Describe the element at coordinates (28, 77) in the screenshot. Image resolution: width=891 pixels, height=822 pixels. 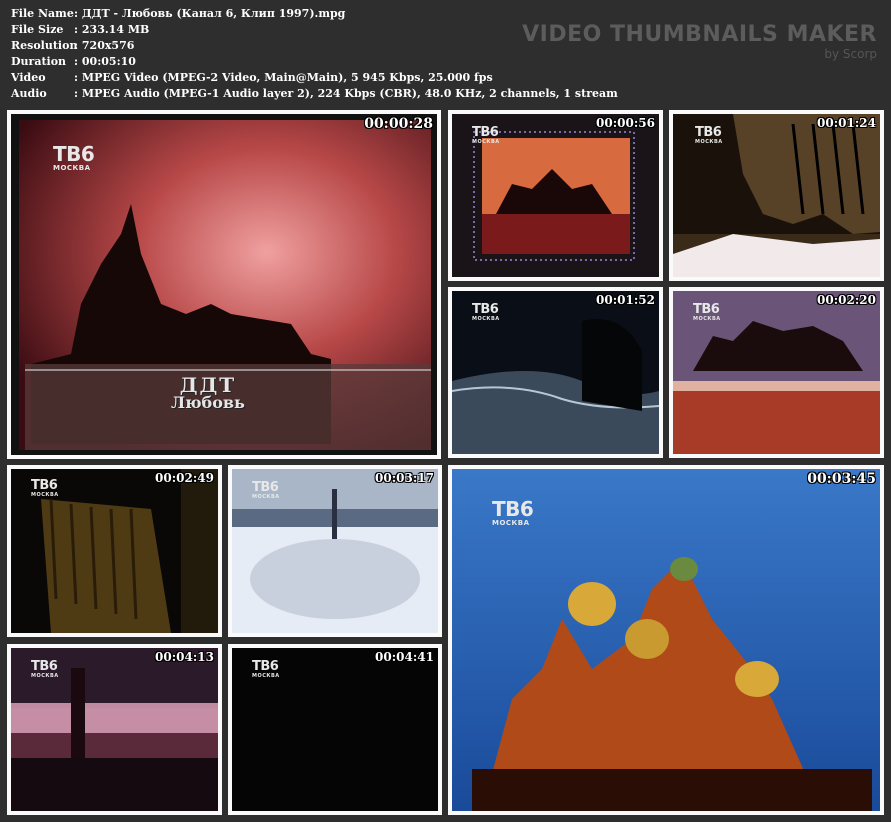
I see `info-label: Video` at that location.